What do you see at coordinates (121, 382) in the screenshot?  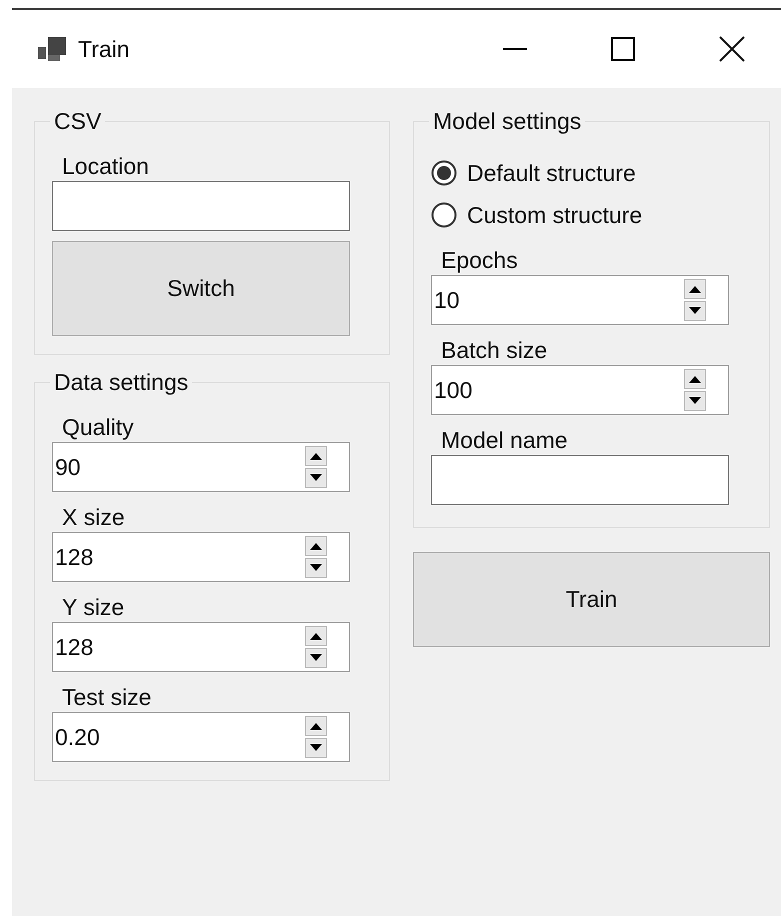 I see `group-title: Data settings` at bounding box center [121, 382].